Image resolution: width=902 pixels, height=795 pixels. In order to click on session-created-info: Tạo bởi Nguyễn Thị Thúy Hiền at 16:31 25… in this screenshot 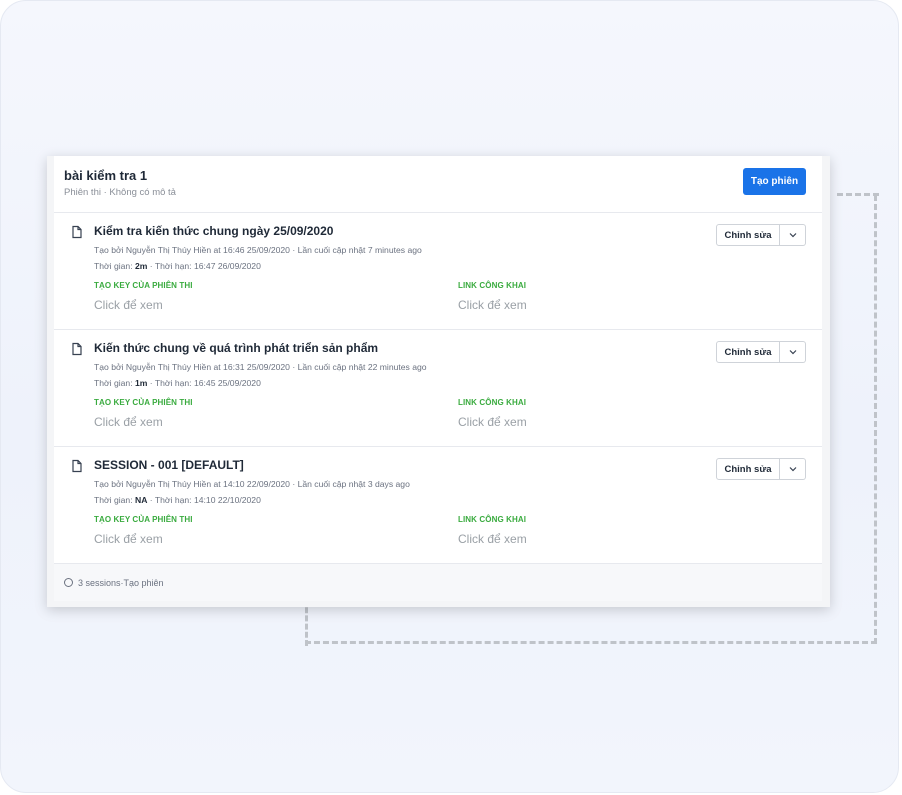, I will do `click(260, 367)`.